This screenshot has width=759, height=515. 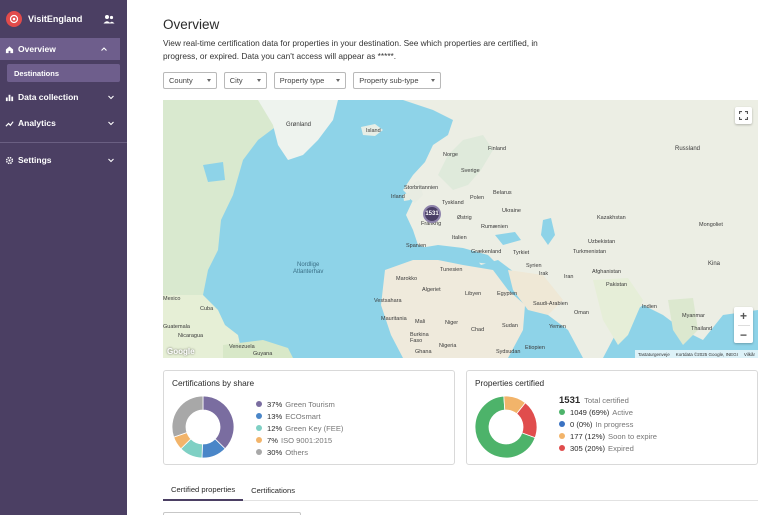 I want to click on total-certified-label: Total certified, so click(x=606, y=400).